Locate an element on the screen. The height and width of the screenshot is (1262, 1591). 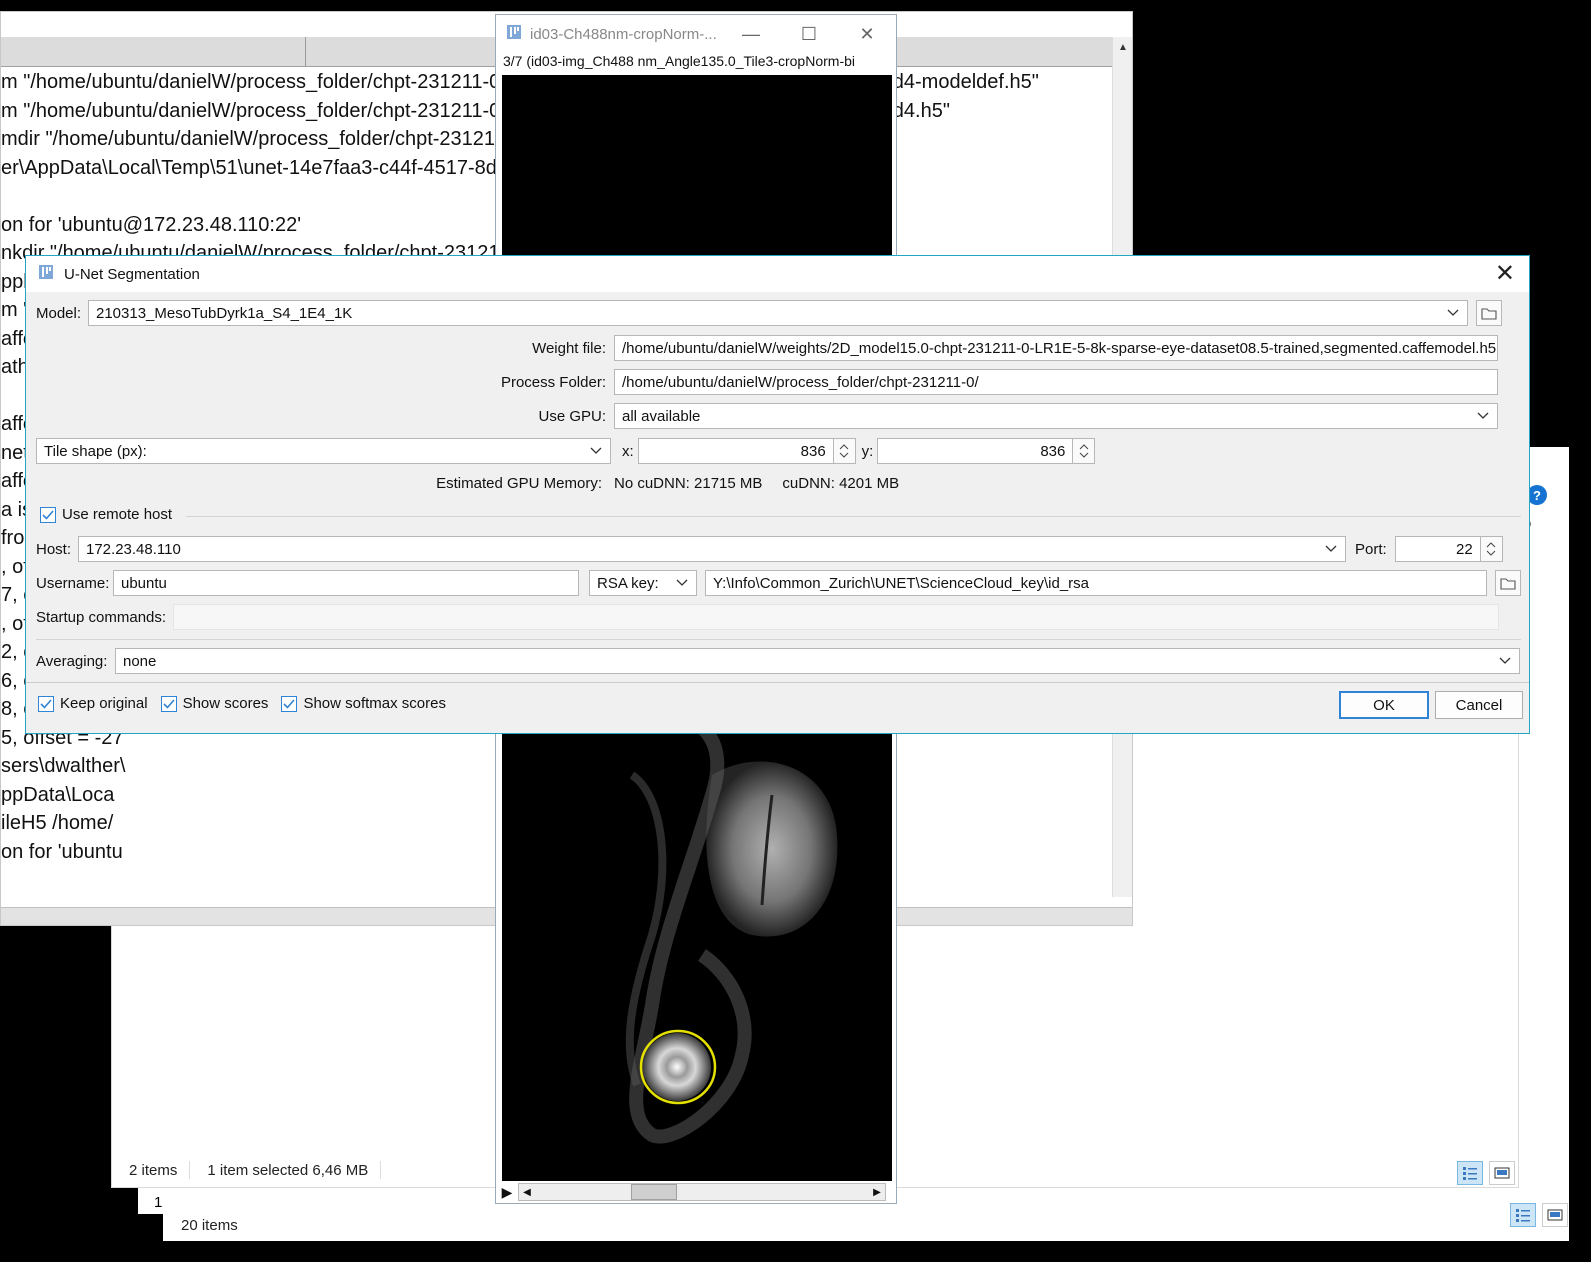
item-count: 2 items is located at coordinates (153, 1170).